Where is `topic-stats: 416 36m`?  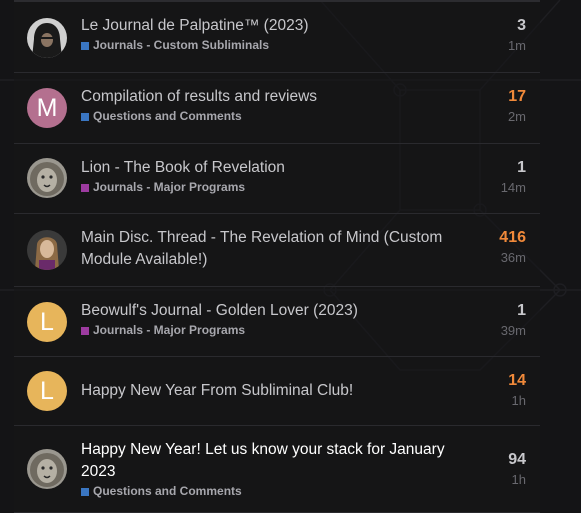
topic-stats: 416 36m is located at coordinates (512, 247).